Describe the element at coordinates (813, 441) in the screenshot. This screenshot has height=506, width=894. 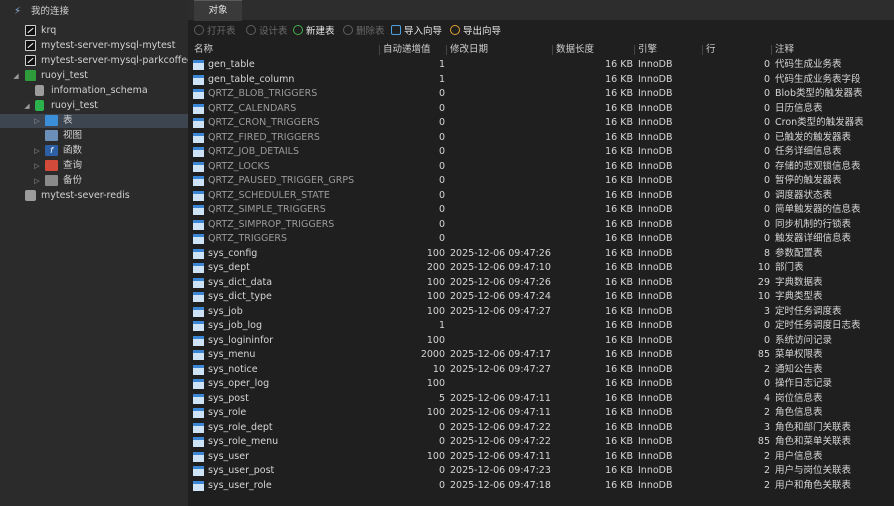
I see `table-comment: 角色和菜单关联表` at that location.